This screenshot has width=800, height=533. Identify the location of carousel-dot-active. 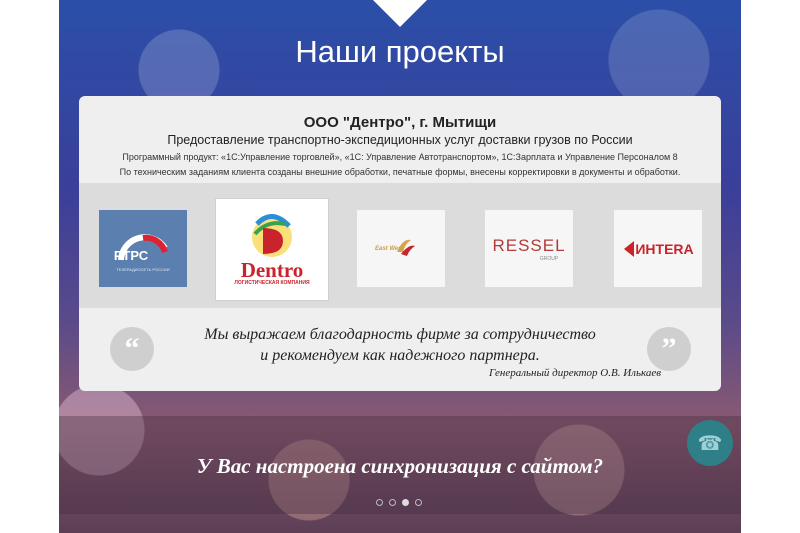
(405, 502).